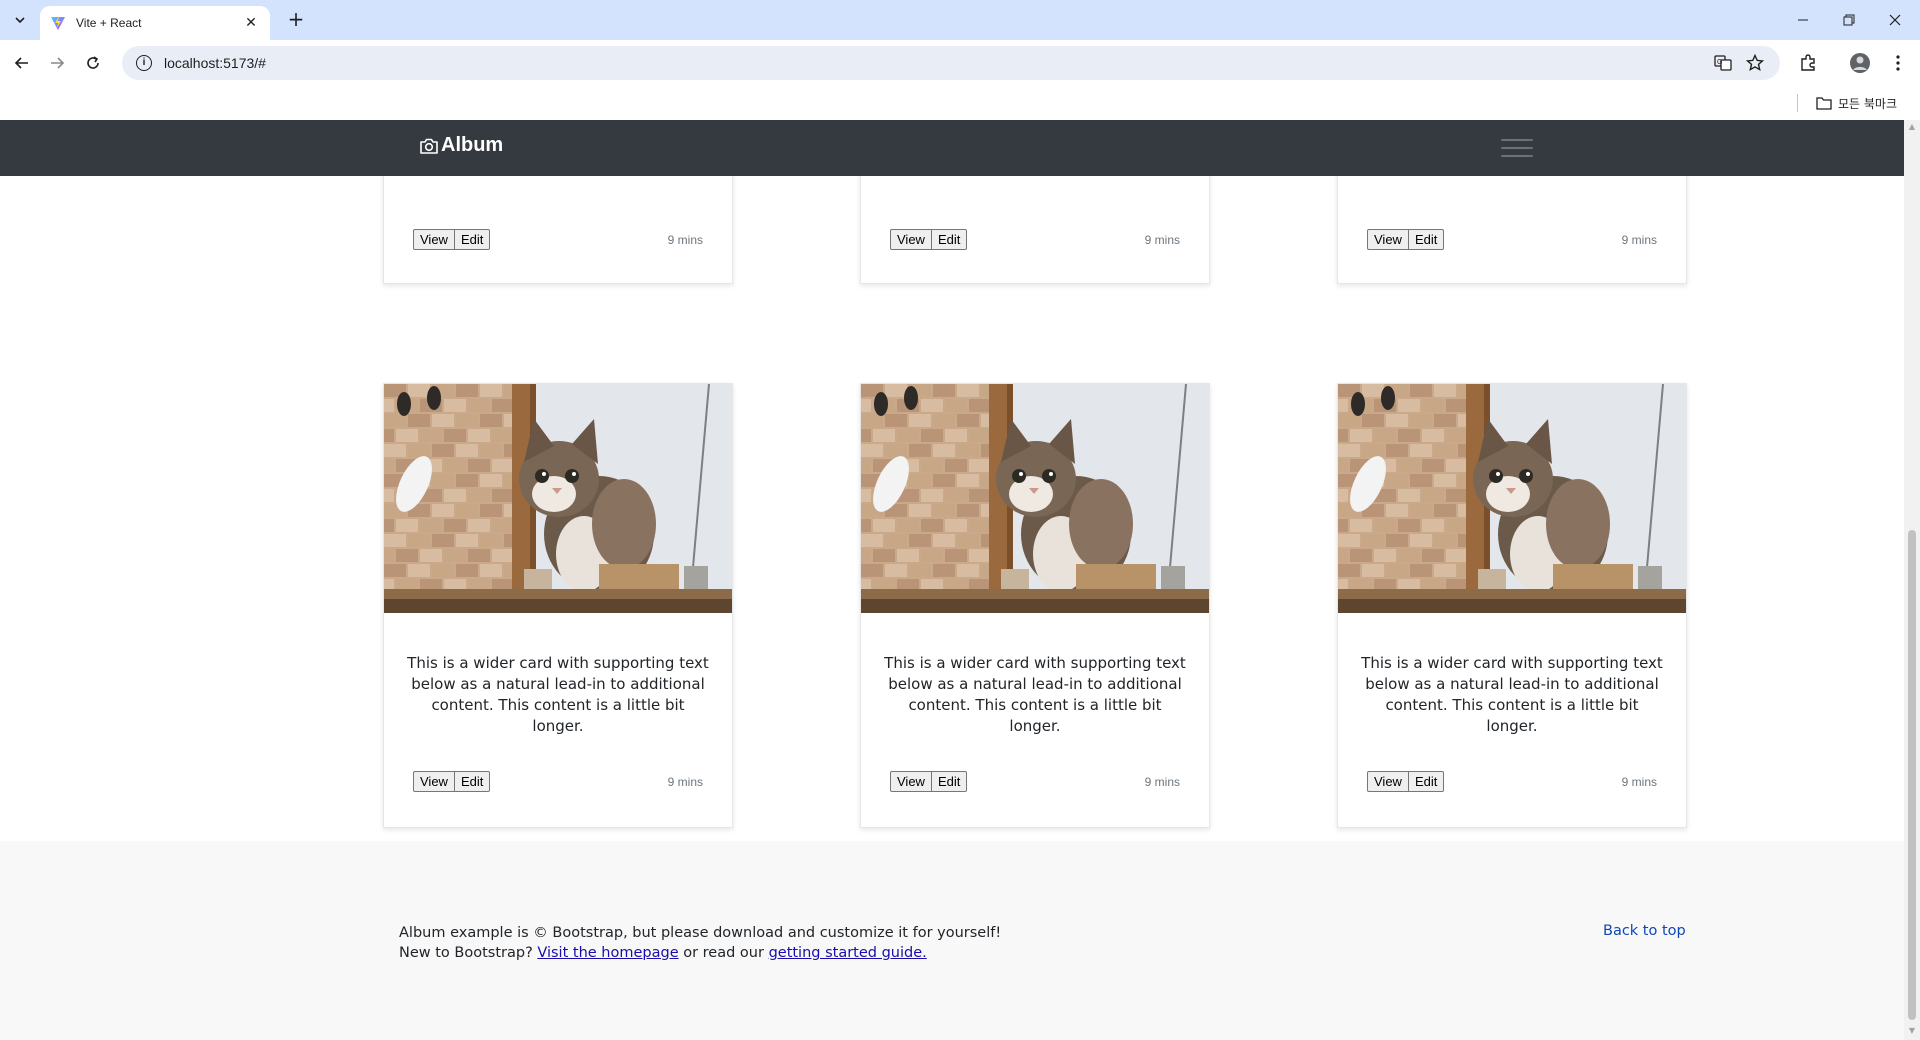  I want to click on vite-logo-icon, so click(58, 23).